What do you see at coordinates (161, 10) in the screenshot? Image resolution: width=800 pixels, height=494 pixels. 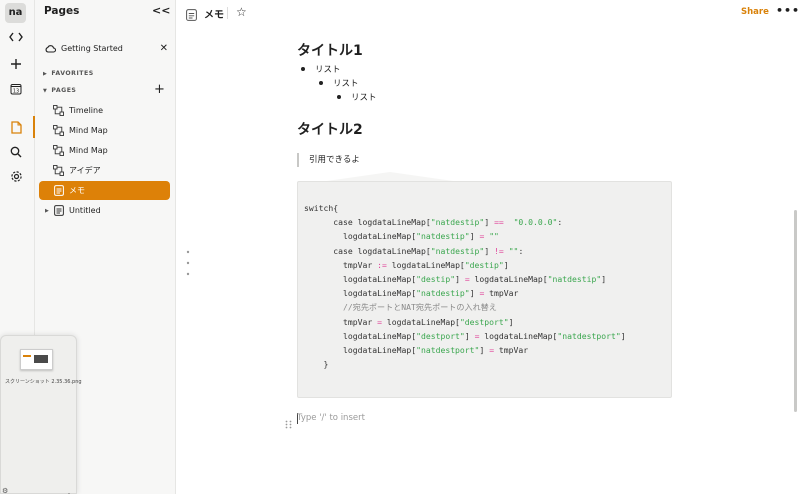 I see `collapse-sidebar-button: <<` at bounding box center [161, 10].